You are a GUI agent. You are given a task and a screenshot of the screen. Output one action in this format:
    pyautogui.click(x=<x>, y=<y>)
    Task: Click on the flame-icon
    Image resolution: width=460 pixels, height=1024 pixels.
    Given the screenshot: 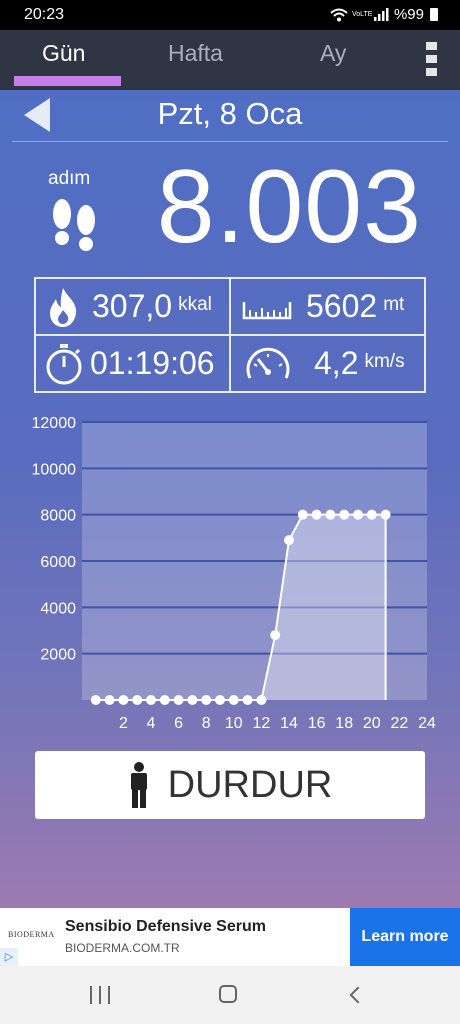 What is the action you would take?
    pyautogui.click(x=63, y=307)
    